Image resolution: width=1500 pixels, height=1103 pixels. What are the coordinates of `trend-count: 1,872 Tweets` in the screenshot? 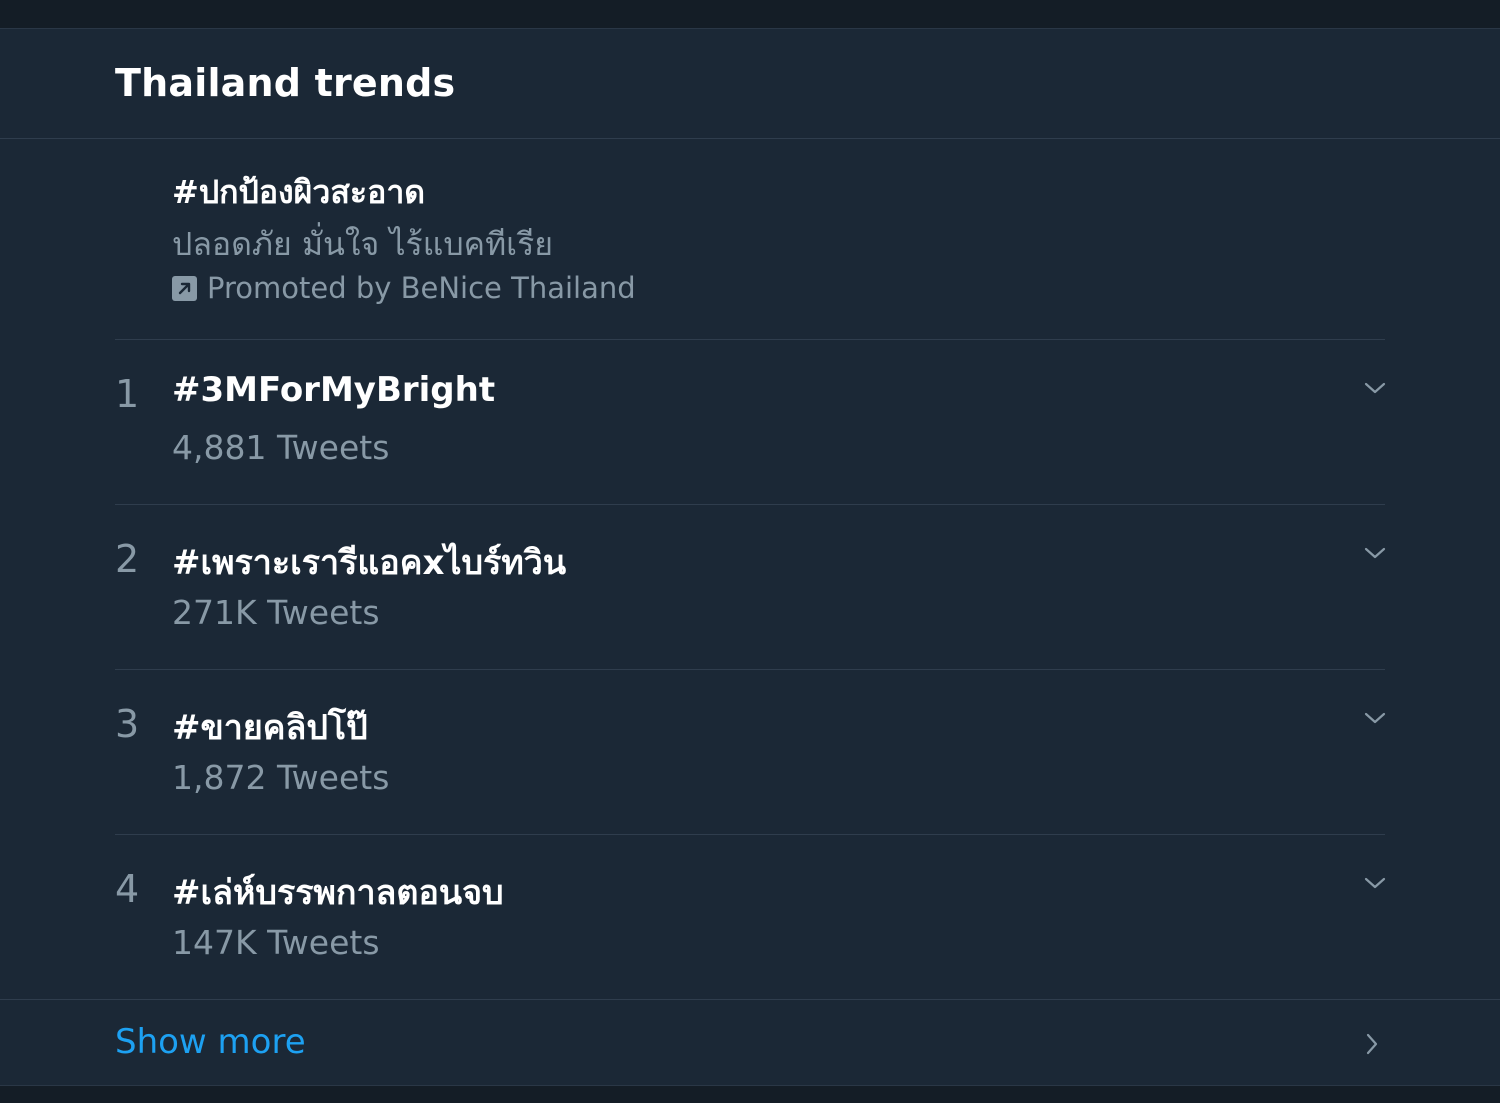 It's located at (281, 777).